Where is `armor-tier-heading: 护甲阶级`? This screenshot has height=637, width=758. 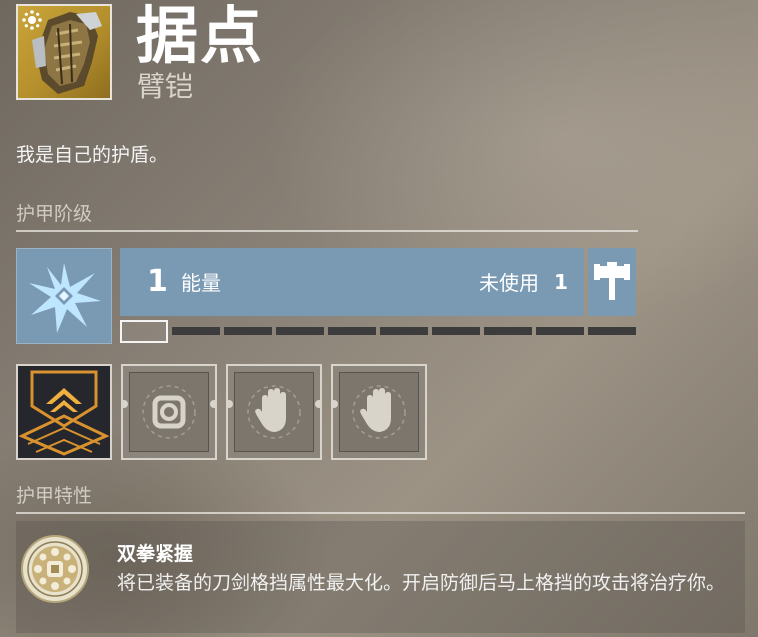 armor-tier-heading: 护甲阶级 is located at coordinates (54, 214).